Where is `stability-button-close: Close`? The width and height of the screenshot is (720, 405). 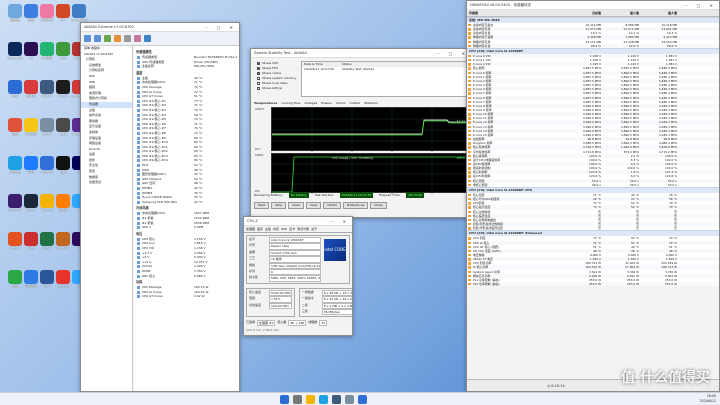 stability-button-close: Close is located at coordinates (378, 205).